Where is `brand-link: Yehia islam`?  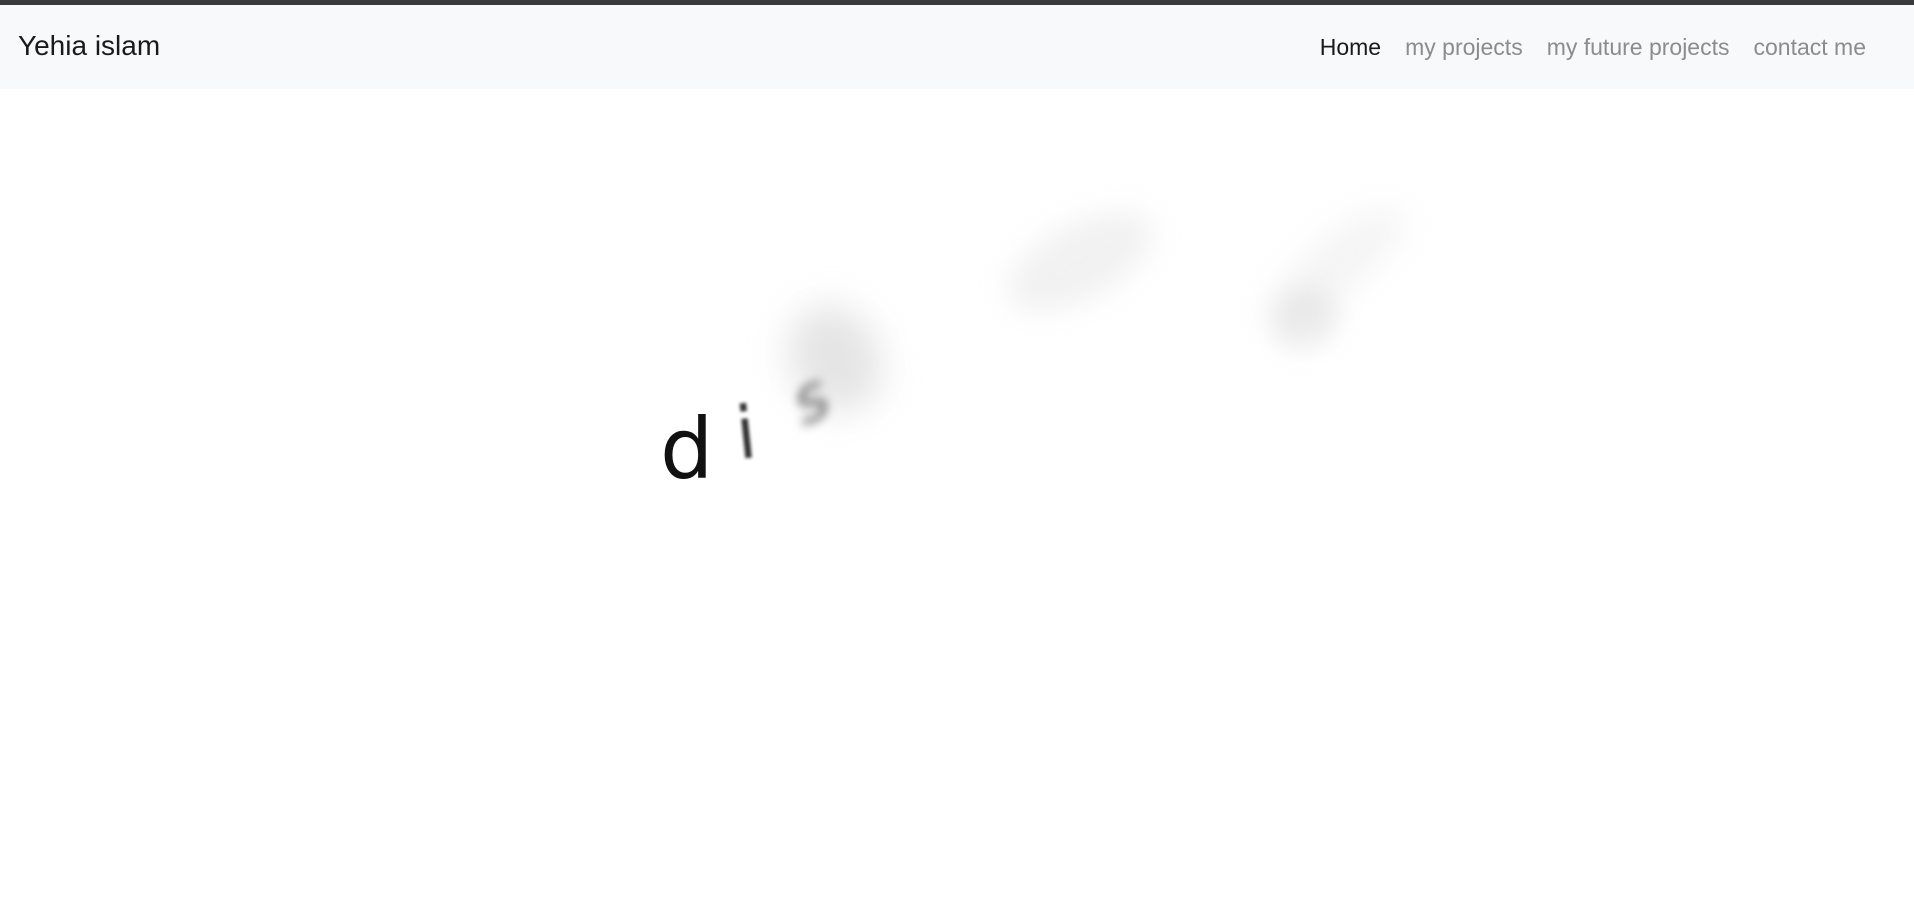
brand-link: Yehia islam is located at coordinates (89, 46).